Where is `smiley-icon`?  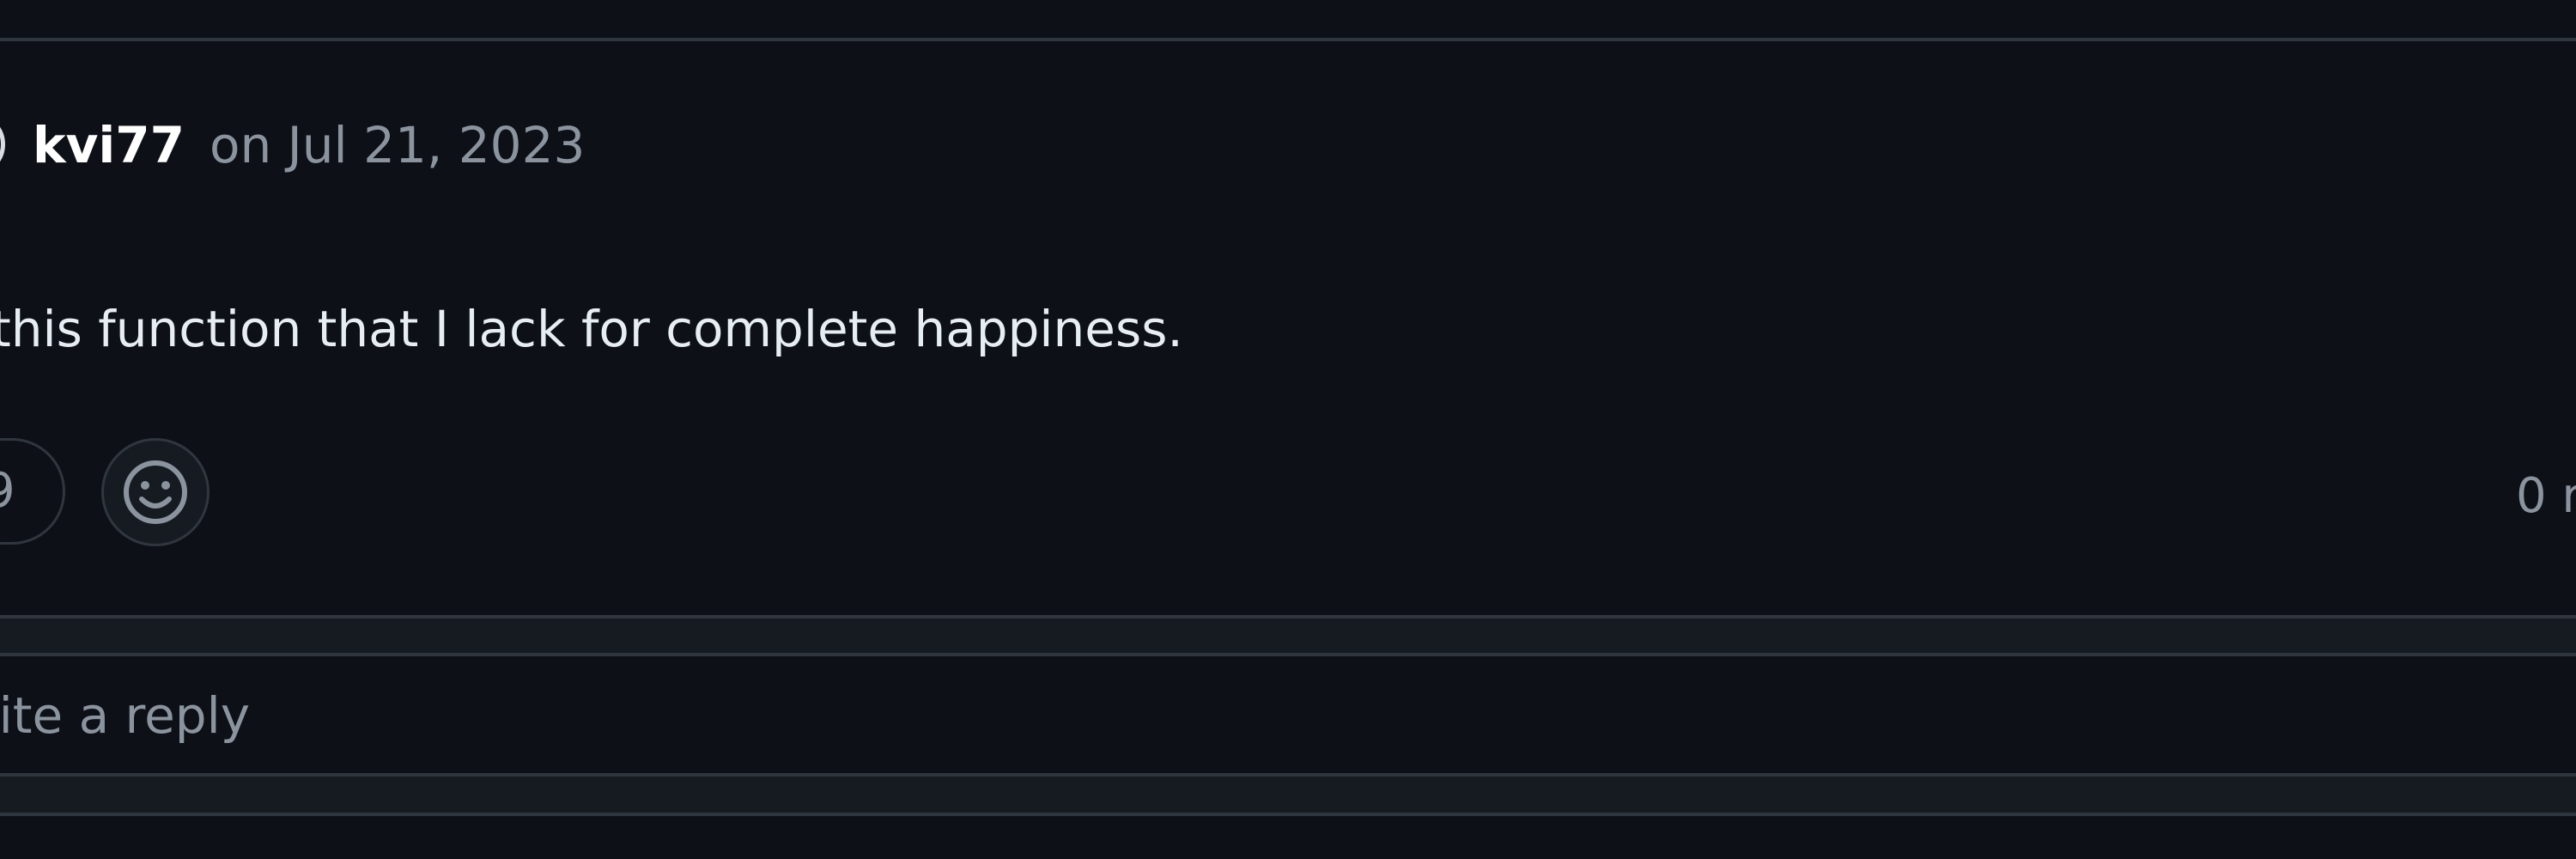 smiley-icon is located at coordinates (155, 492).